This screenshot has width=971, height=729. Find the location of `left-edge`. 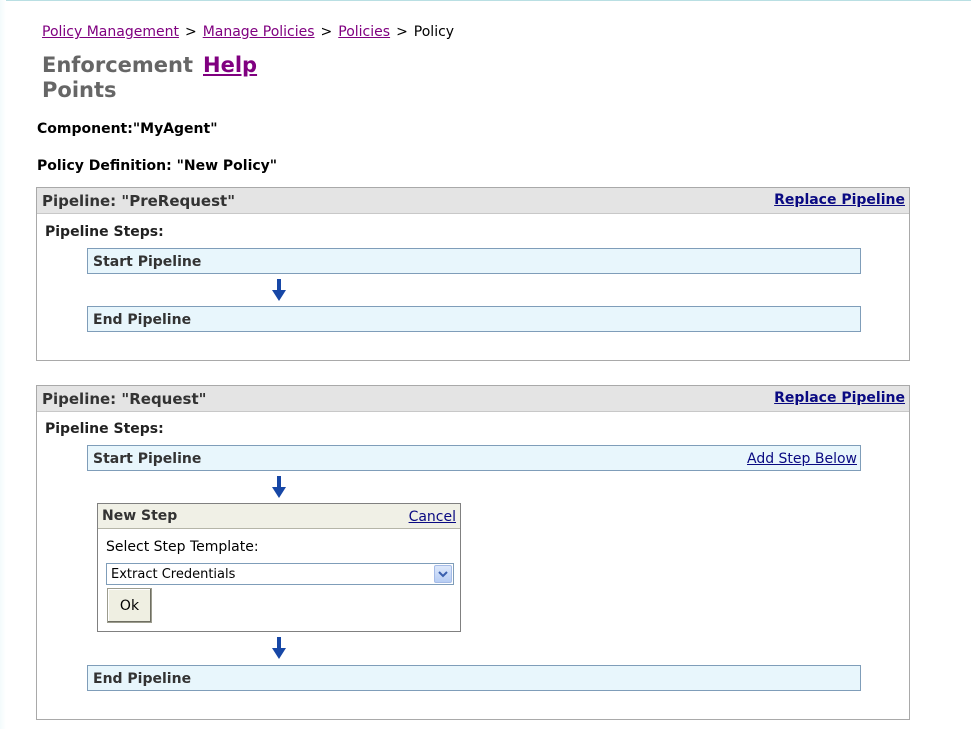

left-edge is located at coordinates (3, 364).